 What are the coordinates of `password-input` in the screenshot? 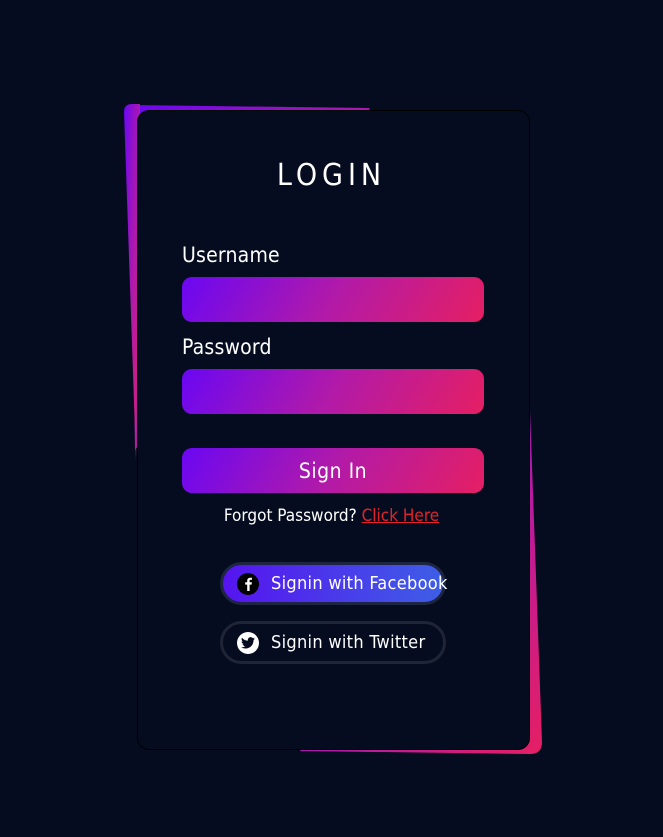 It's located at (333, 391).